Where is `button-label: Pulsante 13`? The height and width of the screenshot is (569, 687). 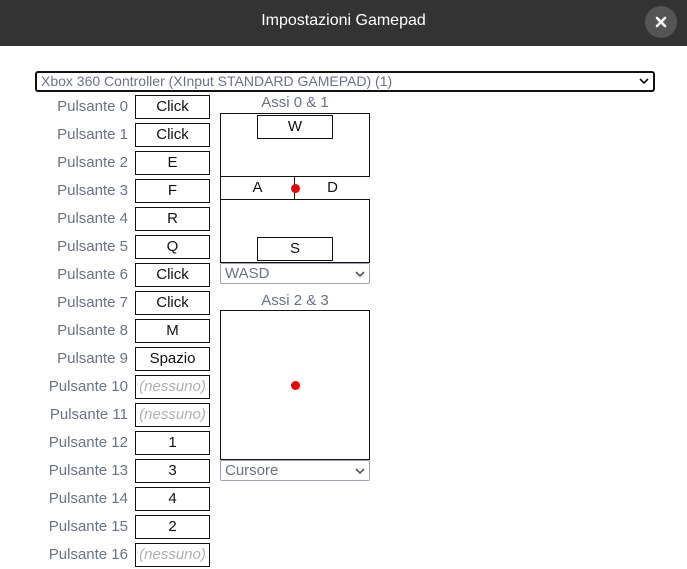 button-label: Pulsante 13 is located at coordinates (88, 470).